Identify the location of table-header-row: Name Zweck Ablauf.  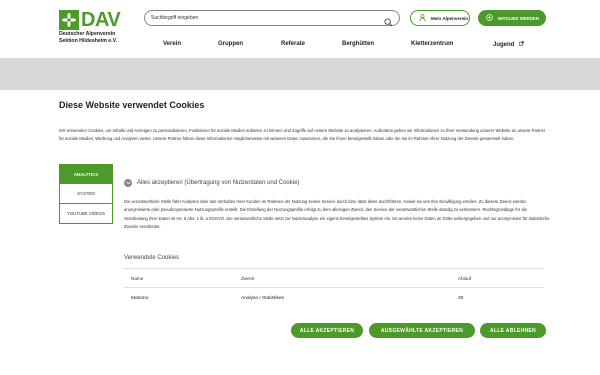
(334, 278).